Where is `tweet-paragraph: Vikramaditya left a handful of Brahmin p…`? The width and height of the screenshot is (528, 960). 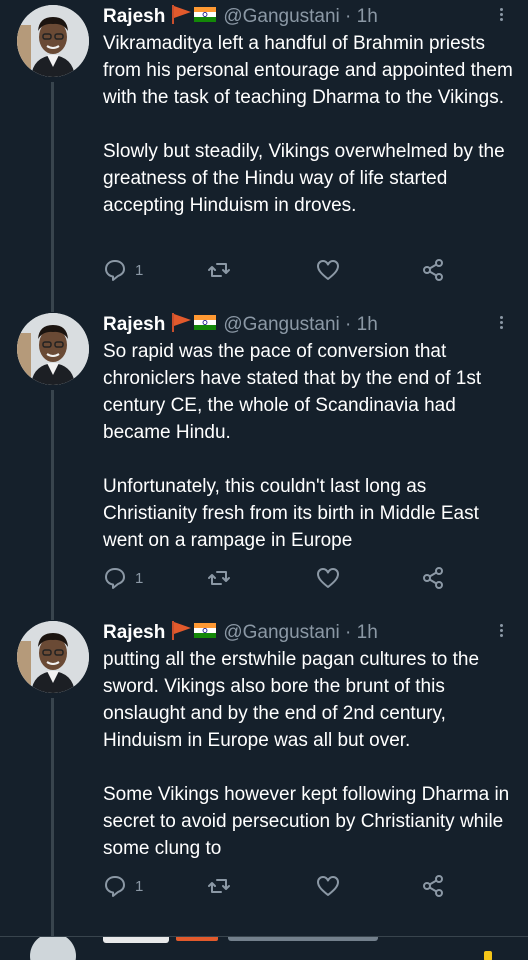 tweet-paragraph: Vikramaditya left a handful of Brahmin p… is located at coordinates (308, 70).